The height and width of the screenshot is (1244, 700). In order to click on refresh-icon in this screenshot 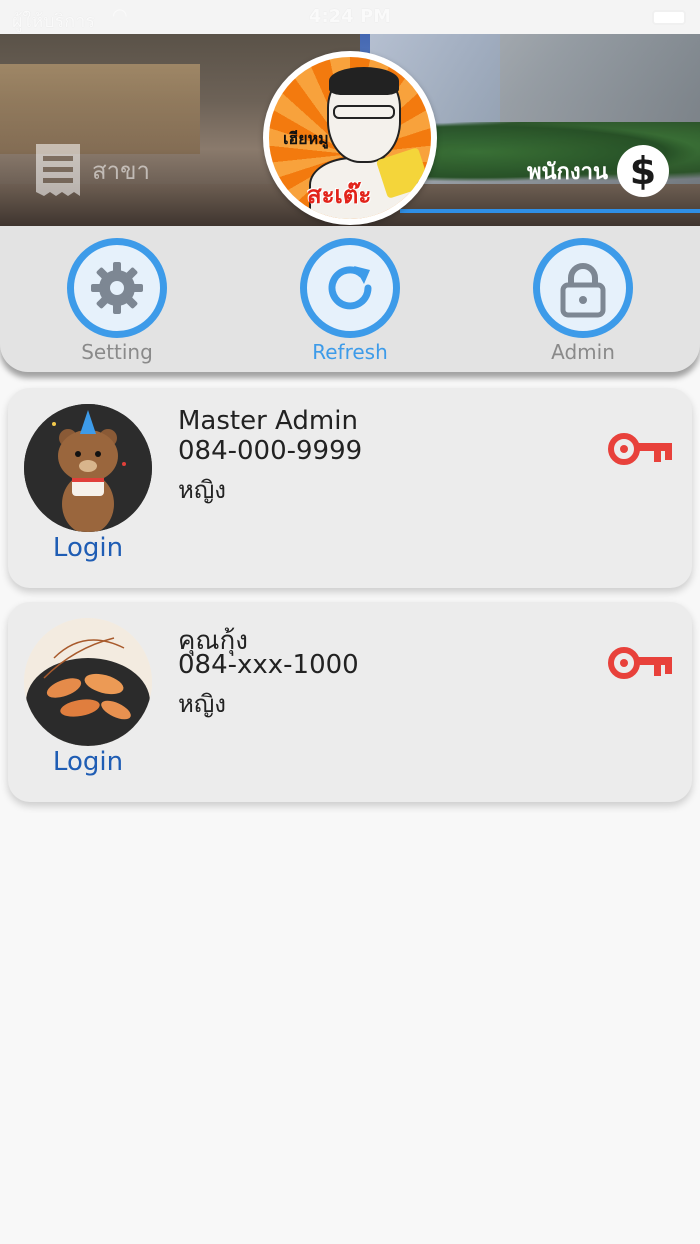, I will do `click(350, 288)`.